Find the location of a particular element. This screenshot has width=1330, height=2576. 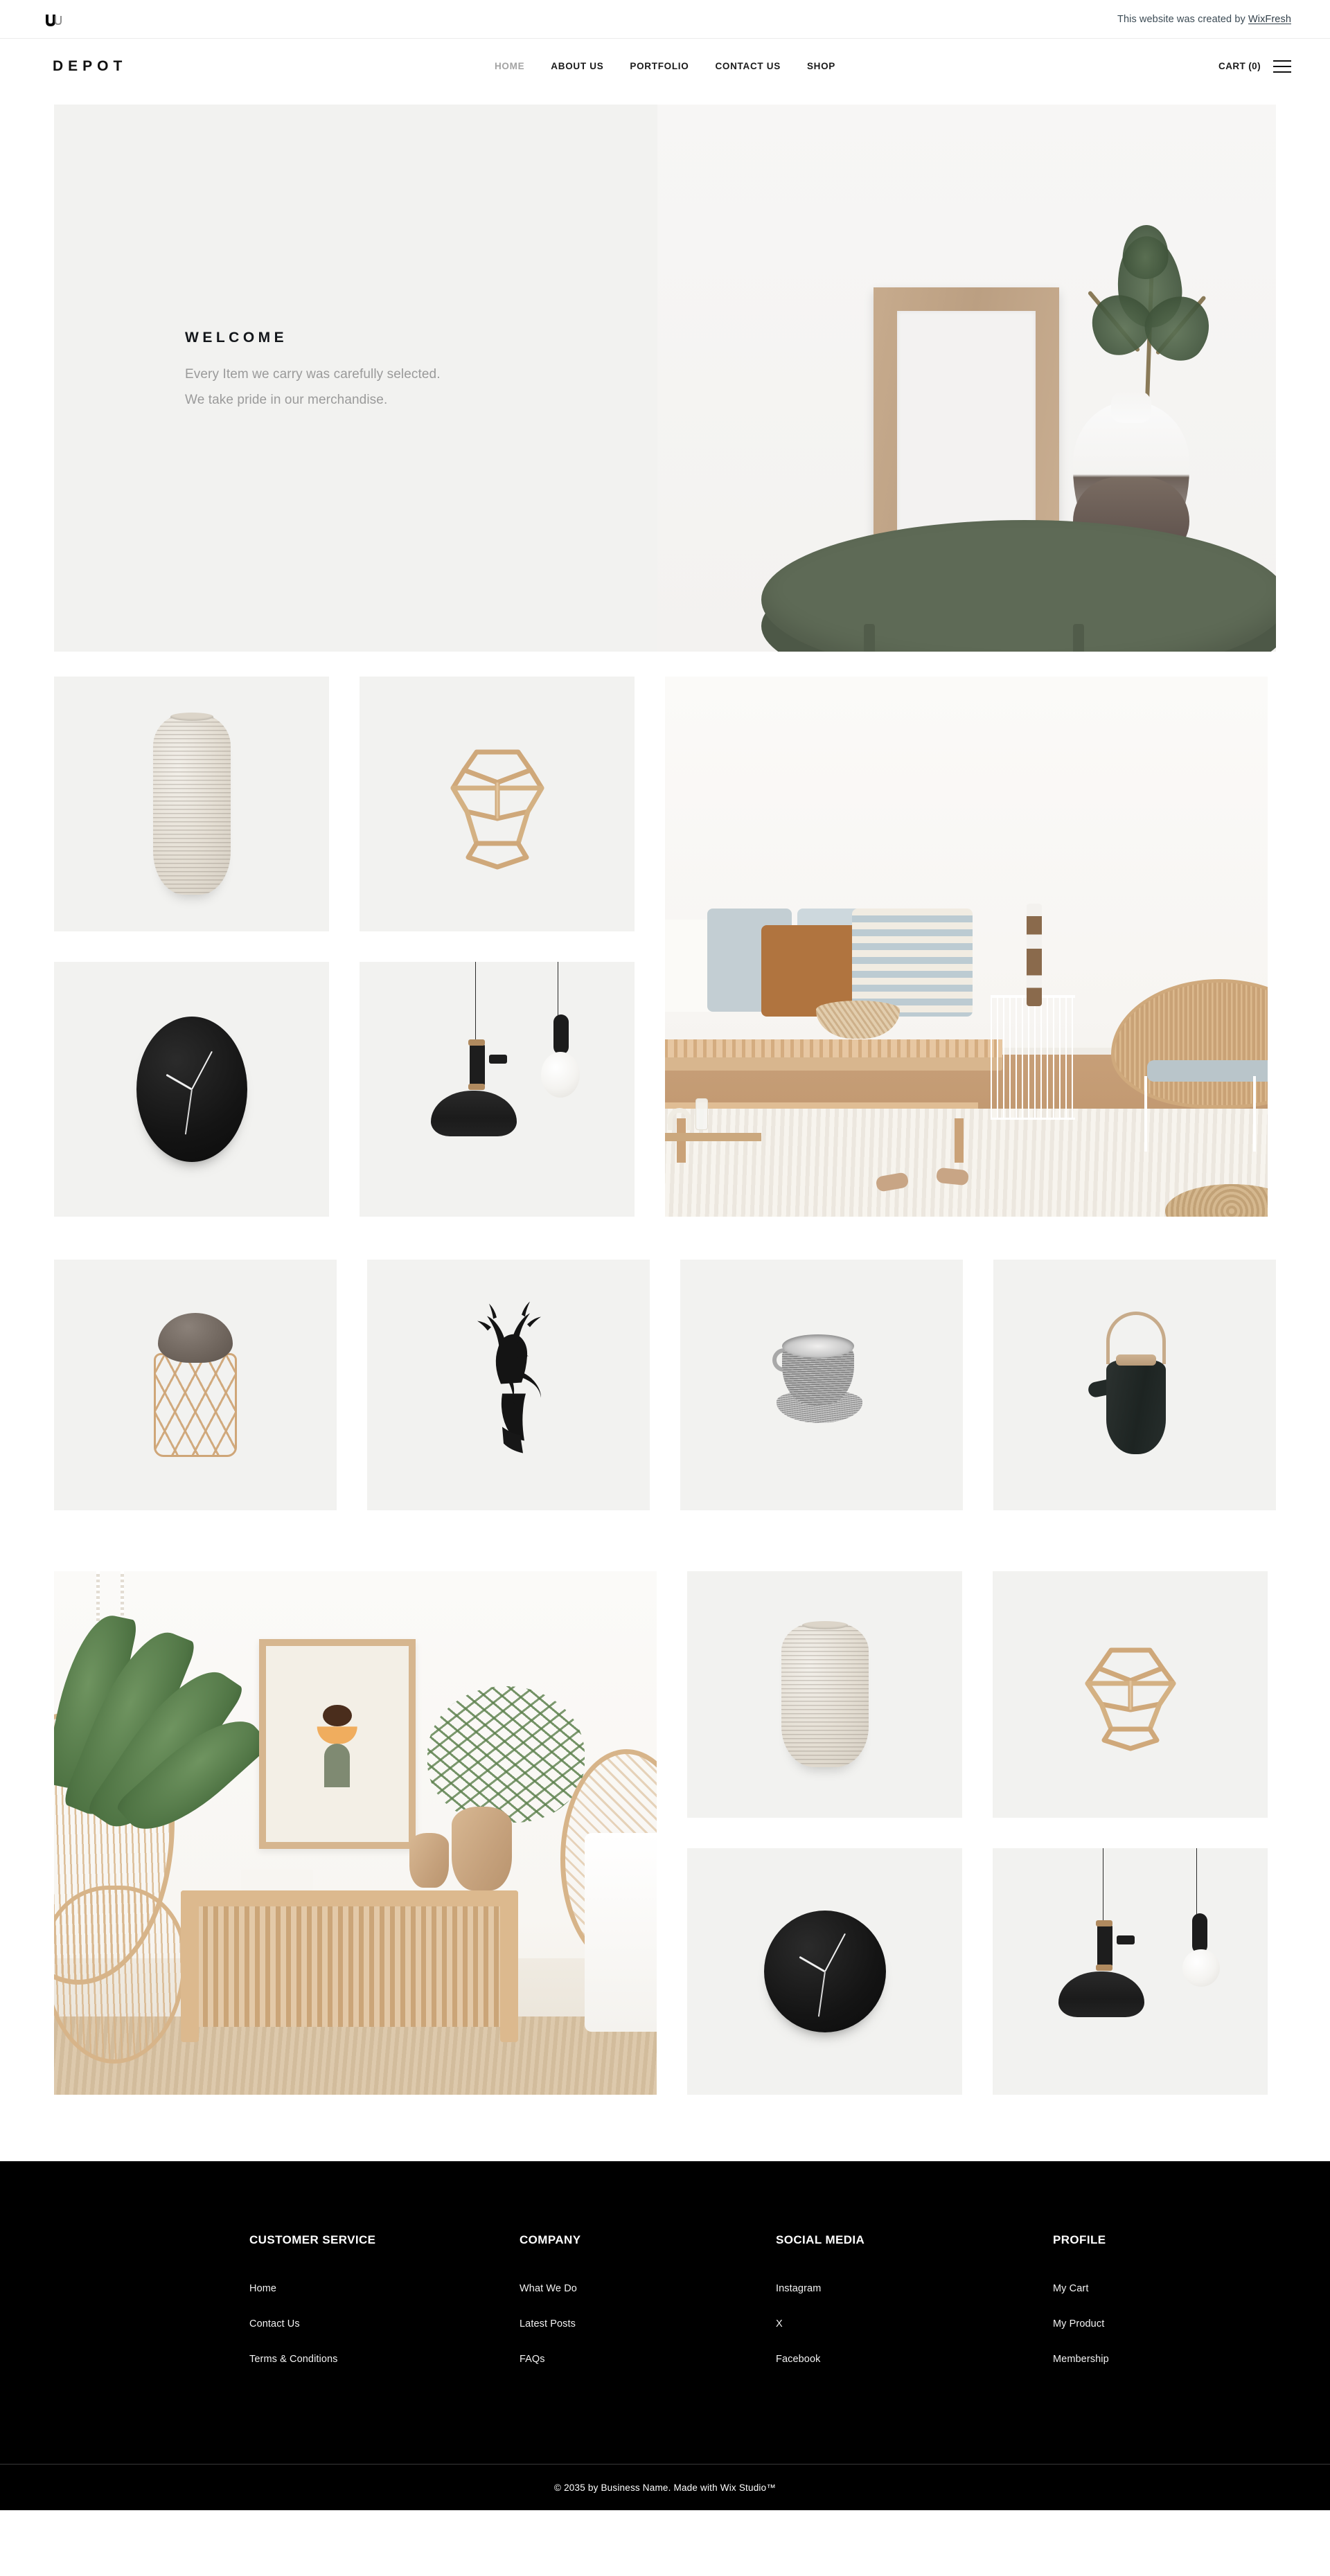

tile-black-wall-clock is located at coordinates (191, 1089).